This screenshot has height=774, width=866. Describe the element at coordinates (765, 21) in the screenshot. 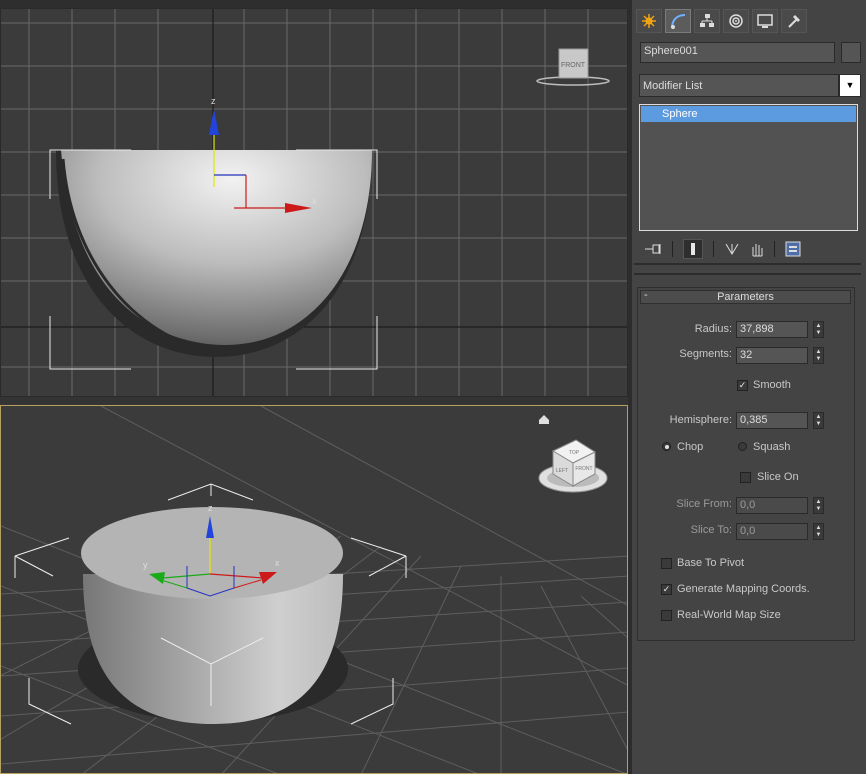

I see `display-icon` at that location.